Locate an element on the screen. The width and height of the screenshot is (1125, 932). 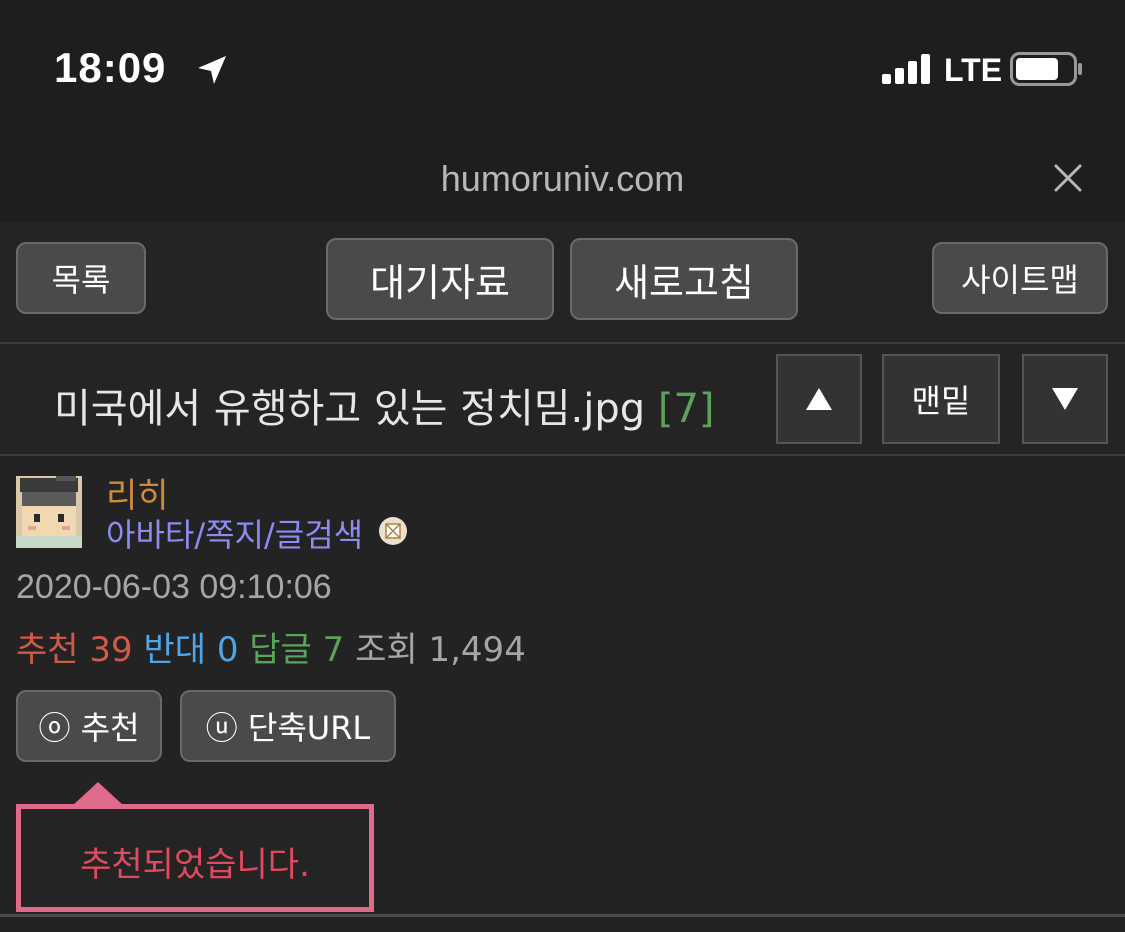
scroll-top-button is located at coordinates (819, 399).